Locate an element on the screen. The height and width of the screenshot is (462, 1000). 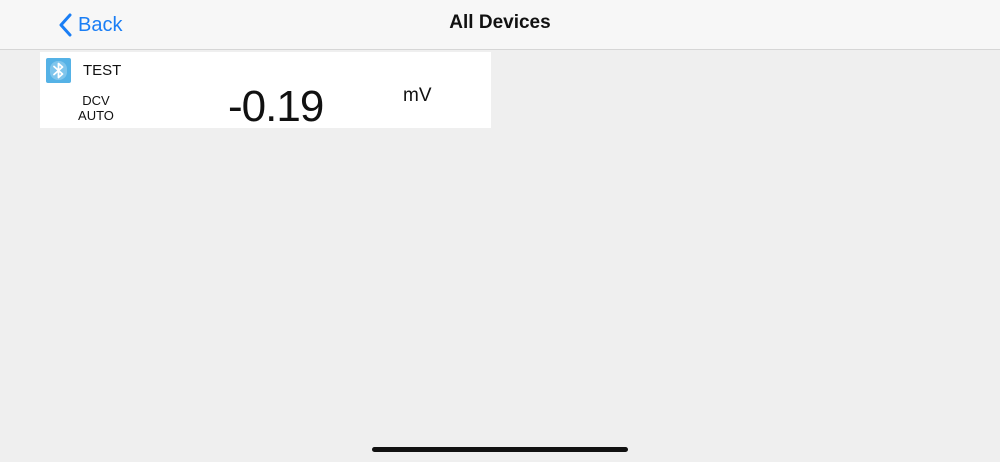
mode-label: DCV is located at coordinates (96, 100).